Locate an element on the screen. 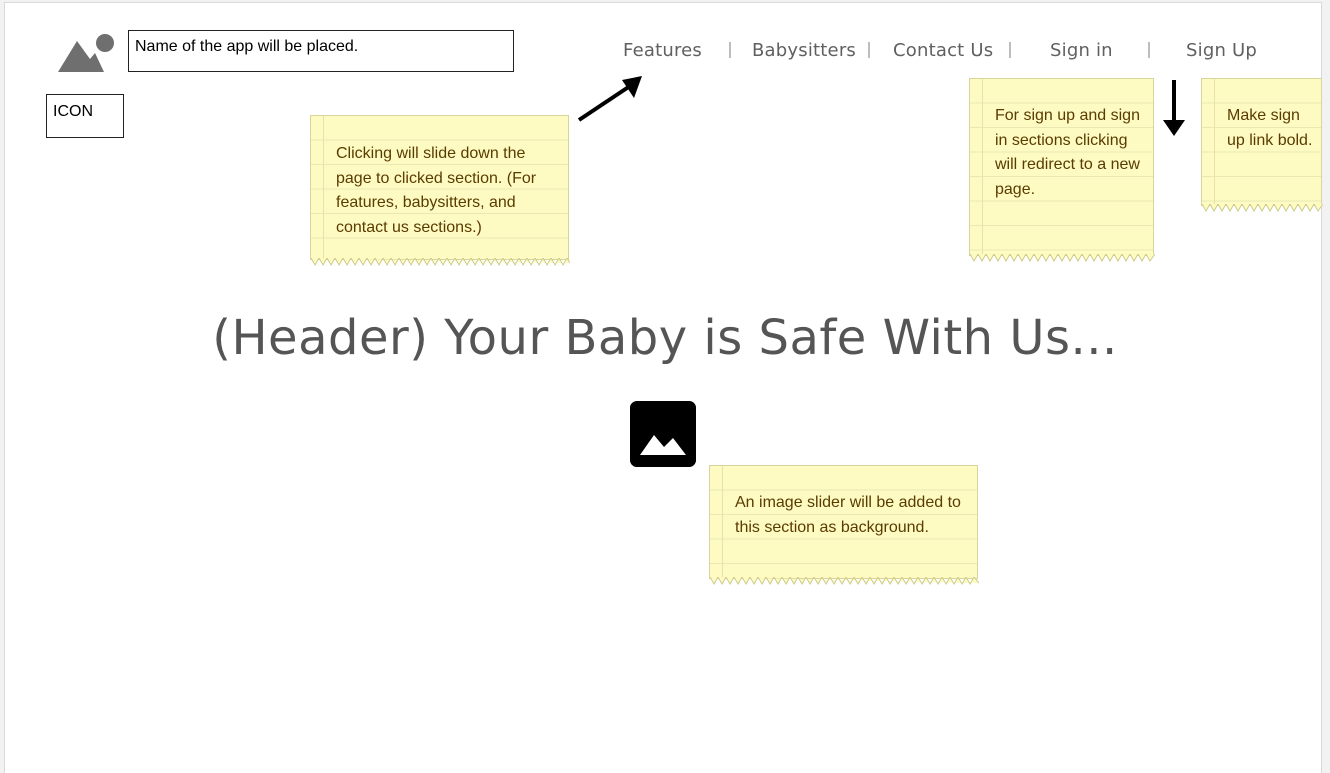 The height and width of the screenshot is (773, 1330). nav-babysitters-link: Babysitters is located at coordinates (804, 50).